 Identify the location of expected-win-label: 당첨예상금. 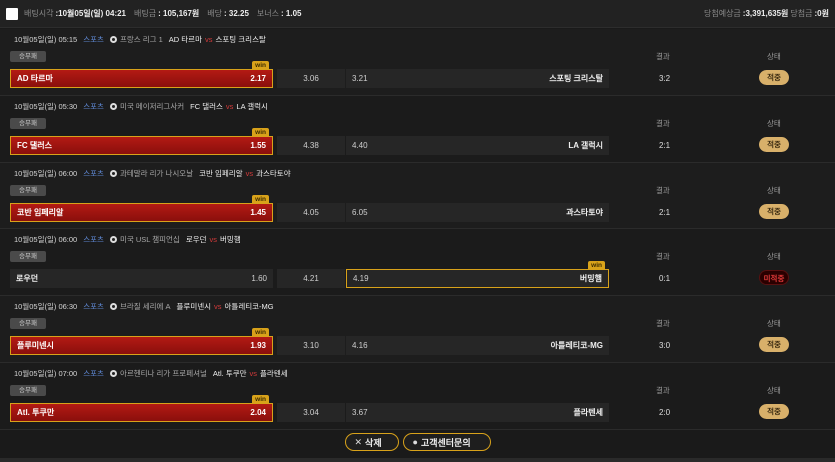
(722, 13).